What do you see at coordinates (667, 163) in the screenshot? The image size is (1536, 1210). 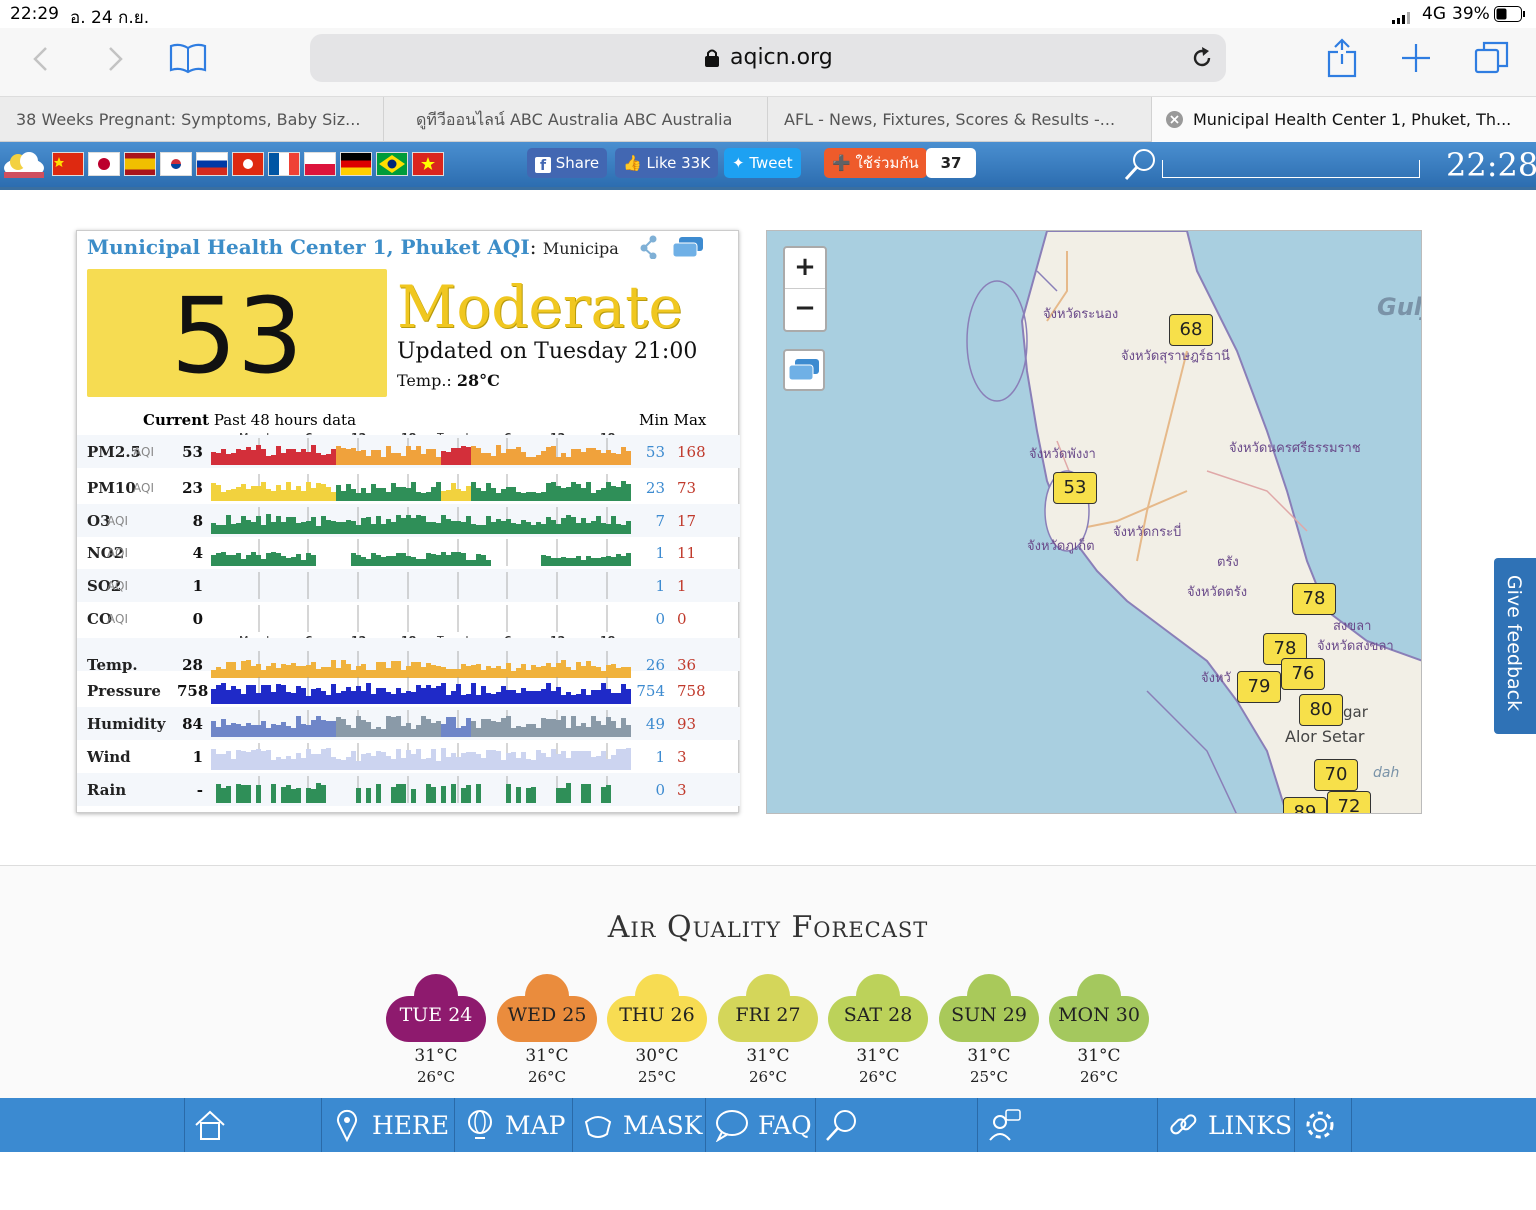 I see `facebook-like-button: 👍 Like 33K` at bounding box center [667, 163].